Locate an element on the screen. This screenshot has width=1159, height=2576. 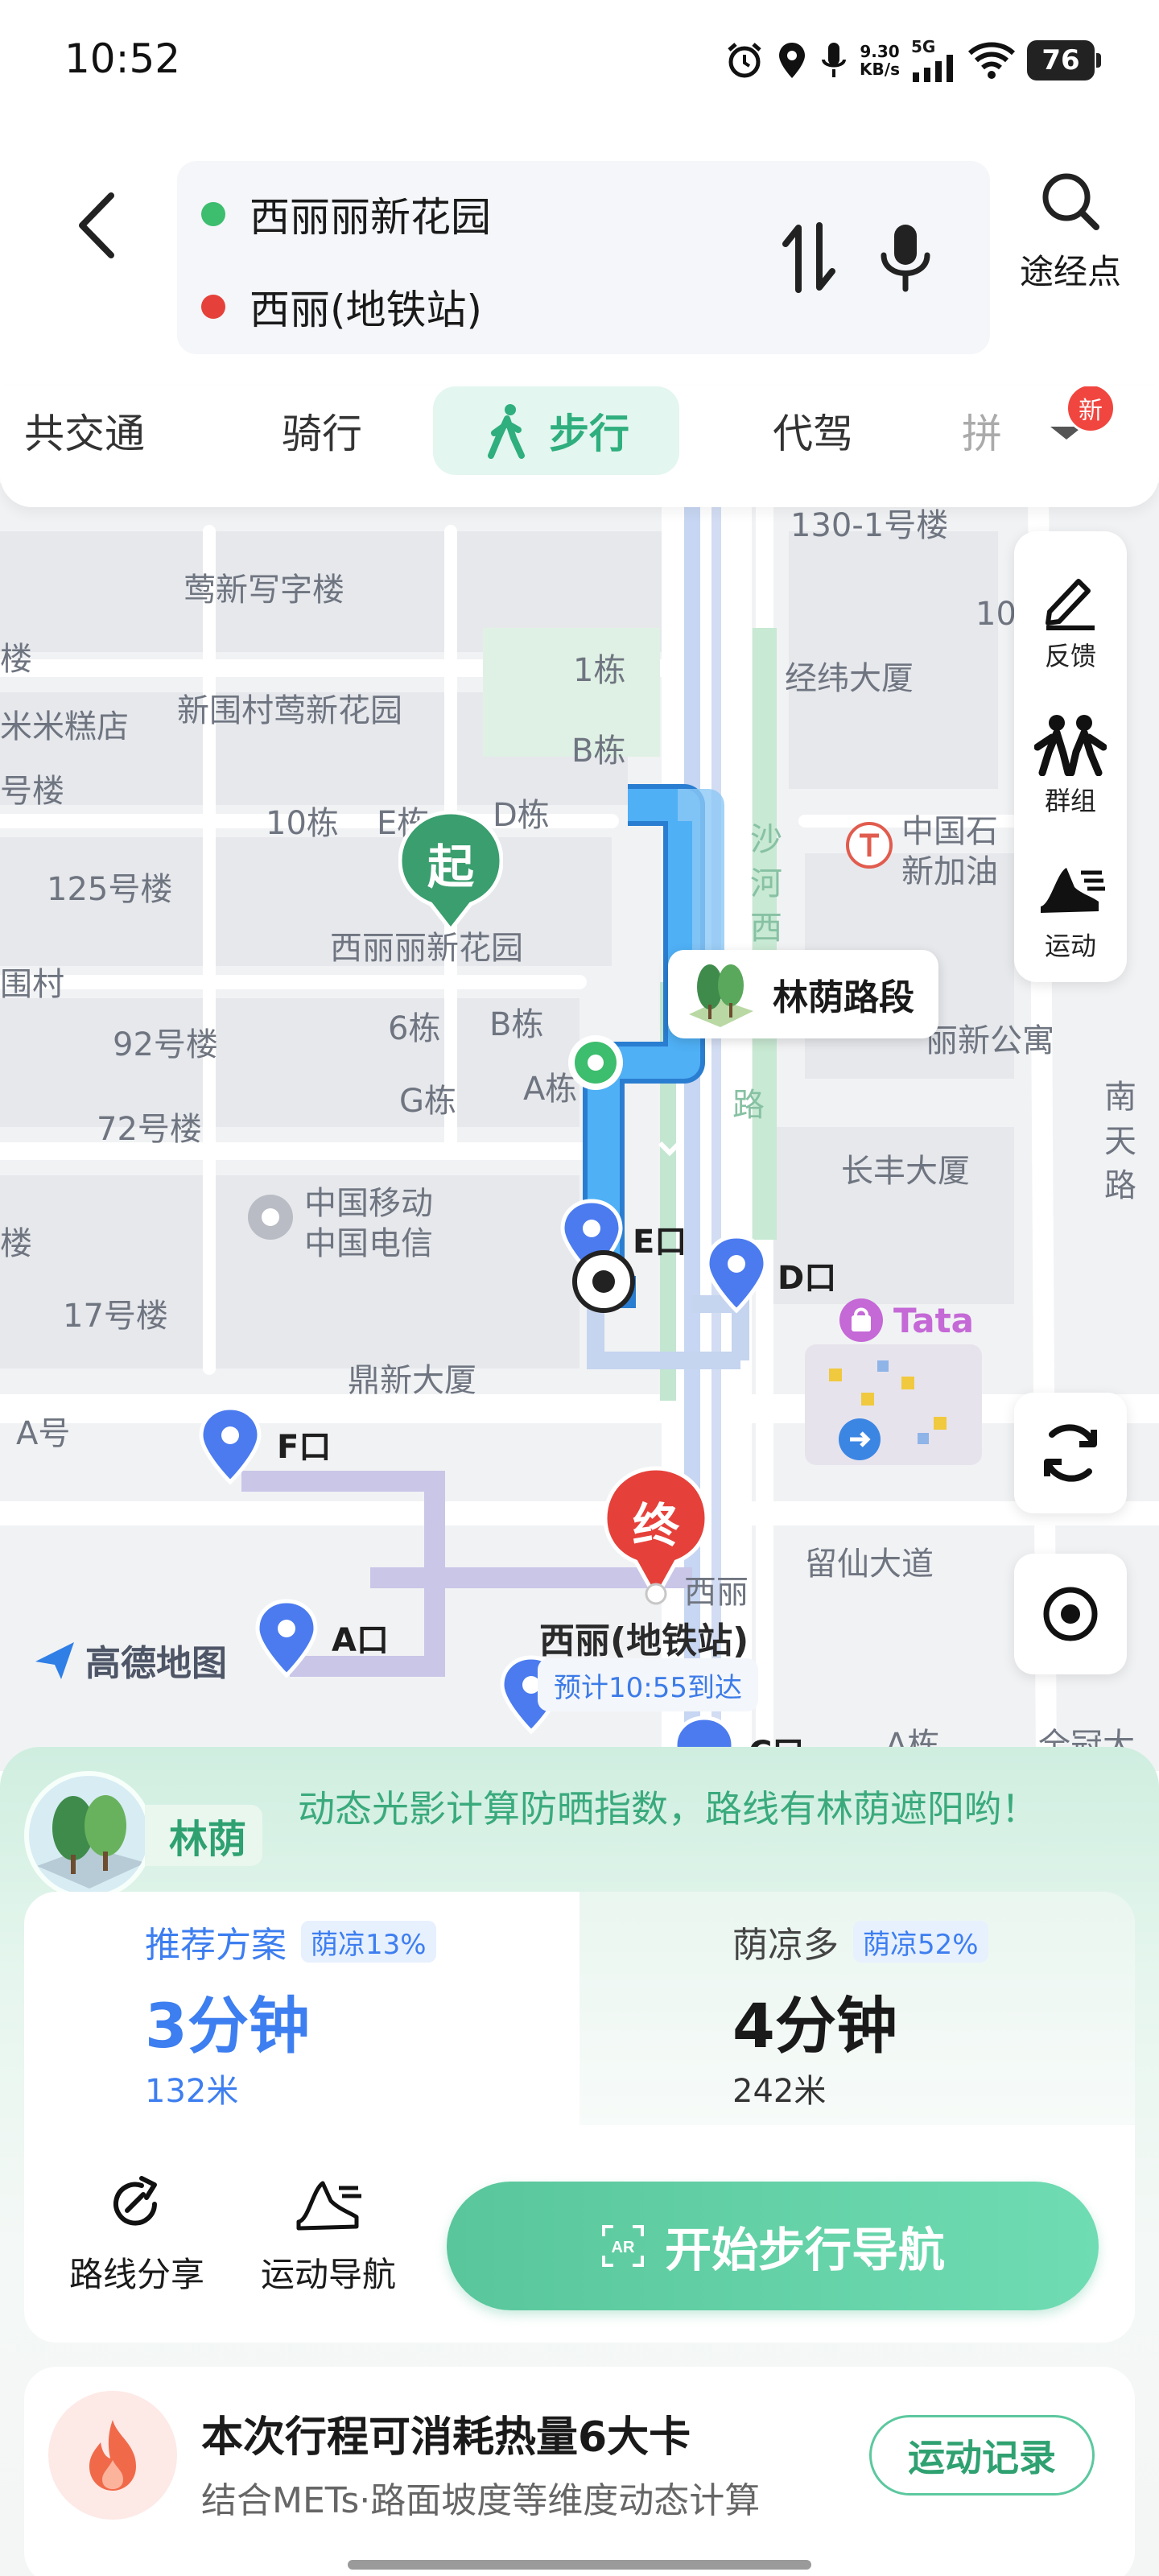
locate-me-button is located at coordinates (1070, 1614).